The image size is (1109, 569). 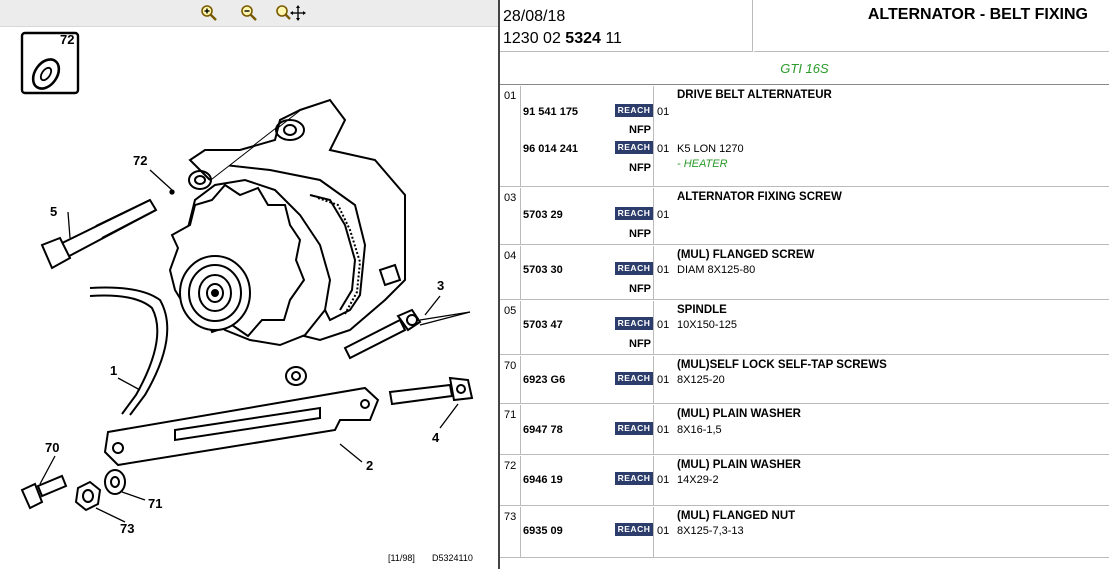 I want to click on zoom-out-icon, so click(x=249, y=13).